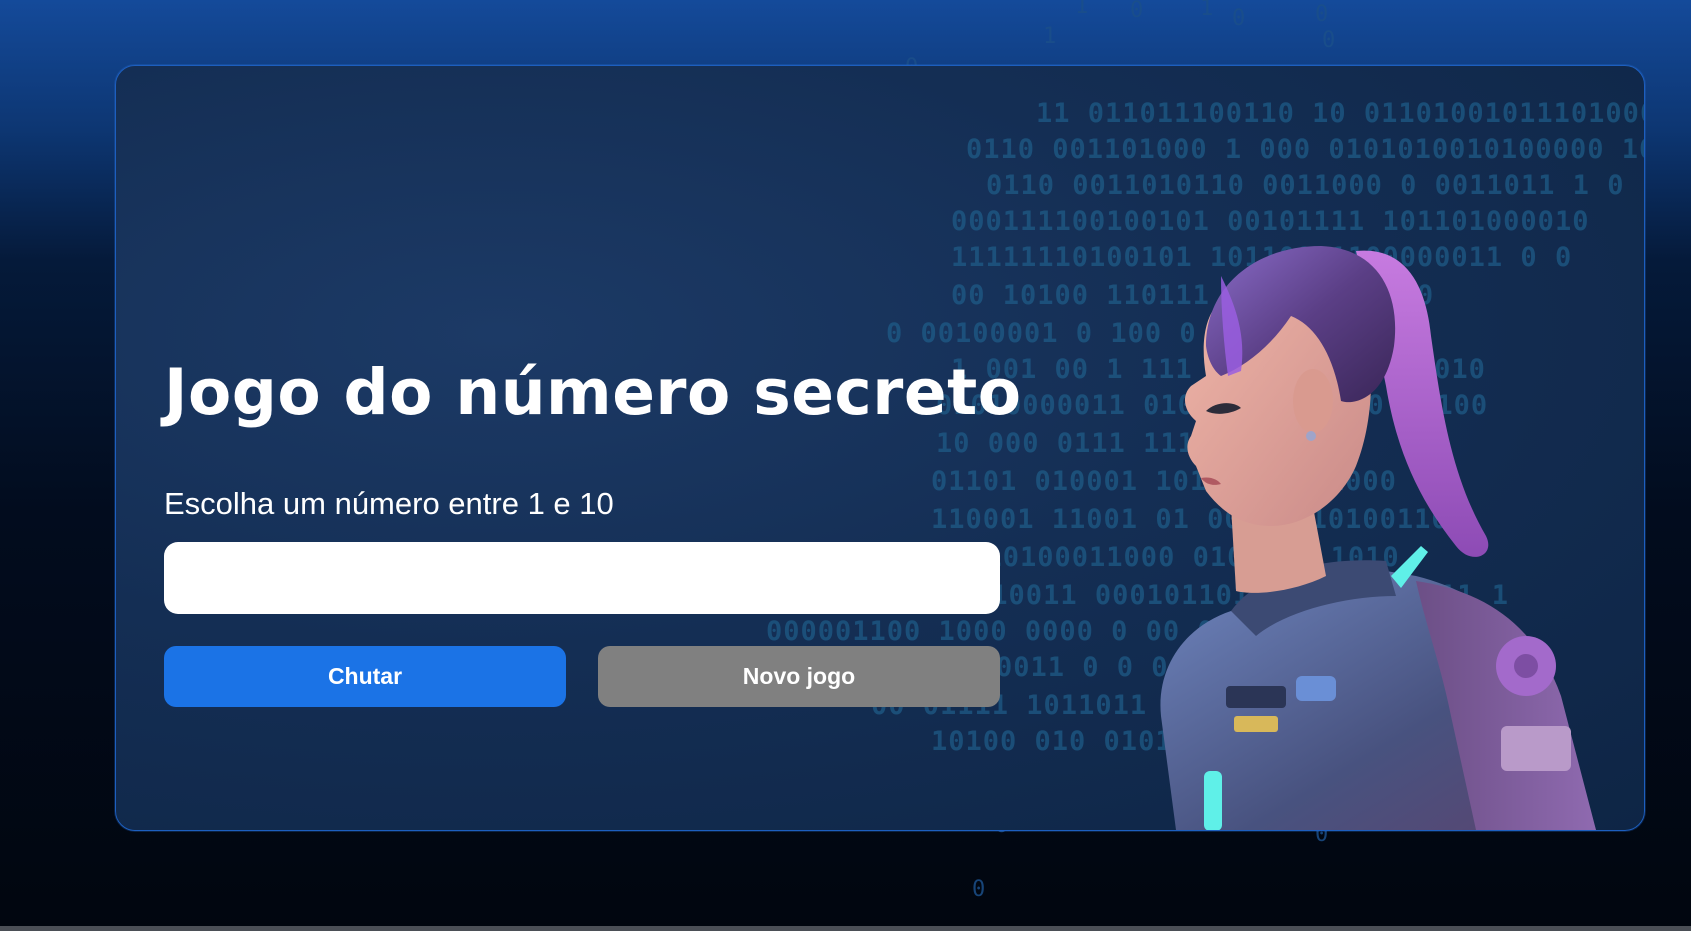 This screenshot has width=1691, height=931. What do you see at coordinates (582, 578) in the screenshot?
I see `guess-number-input` at bounding box center [582, 578].